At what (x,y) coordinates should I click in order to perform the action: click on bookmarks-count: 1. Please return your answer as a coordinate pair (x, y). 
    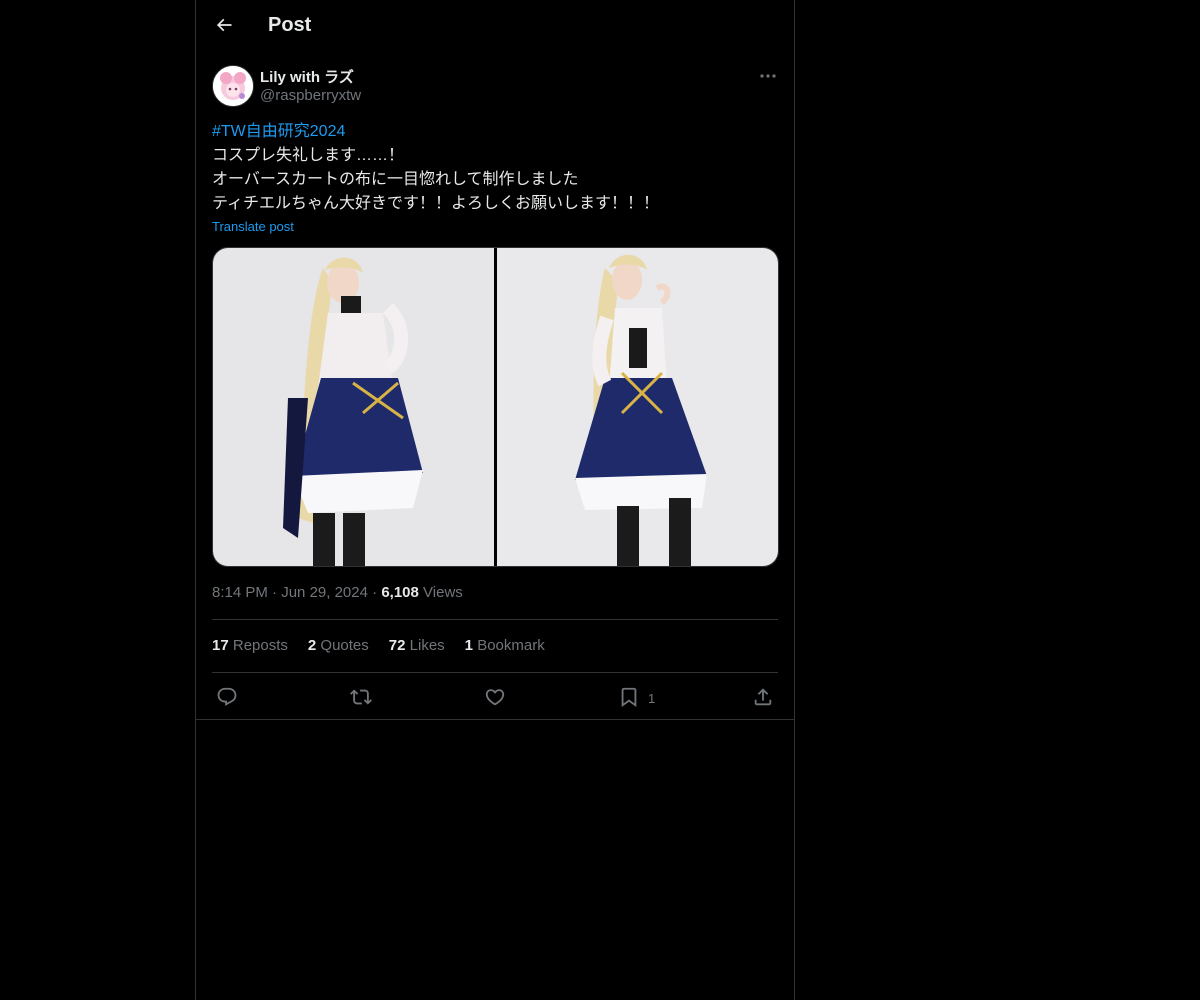
    Looking at the image, I should click on (469, 645).